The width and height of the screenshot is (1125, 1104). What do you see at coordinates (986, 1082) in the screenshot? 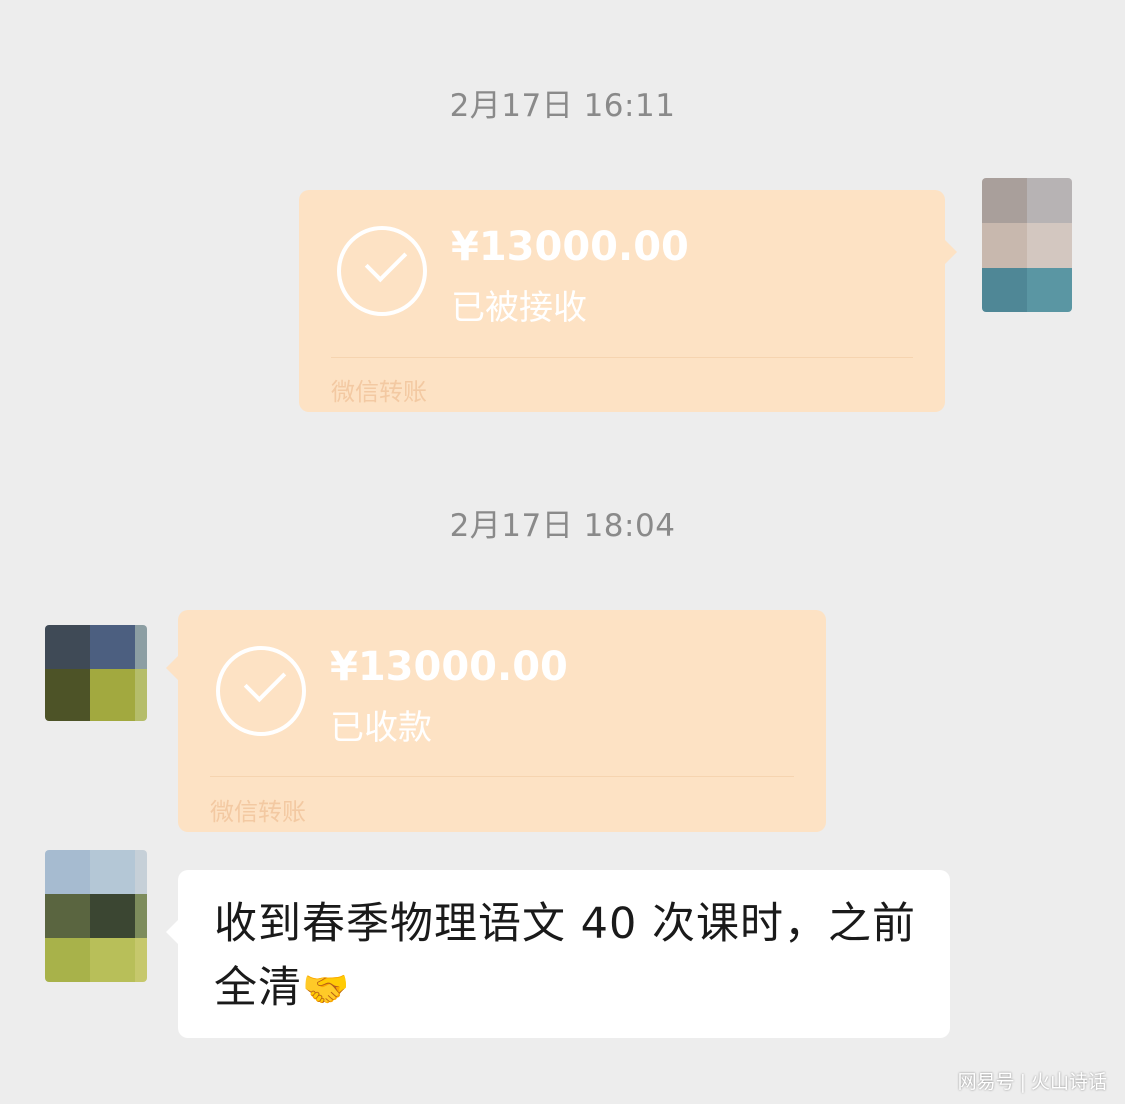
I see `watermark-source: 网易号` at bounding box center [986, 1082].